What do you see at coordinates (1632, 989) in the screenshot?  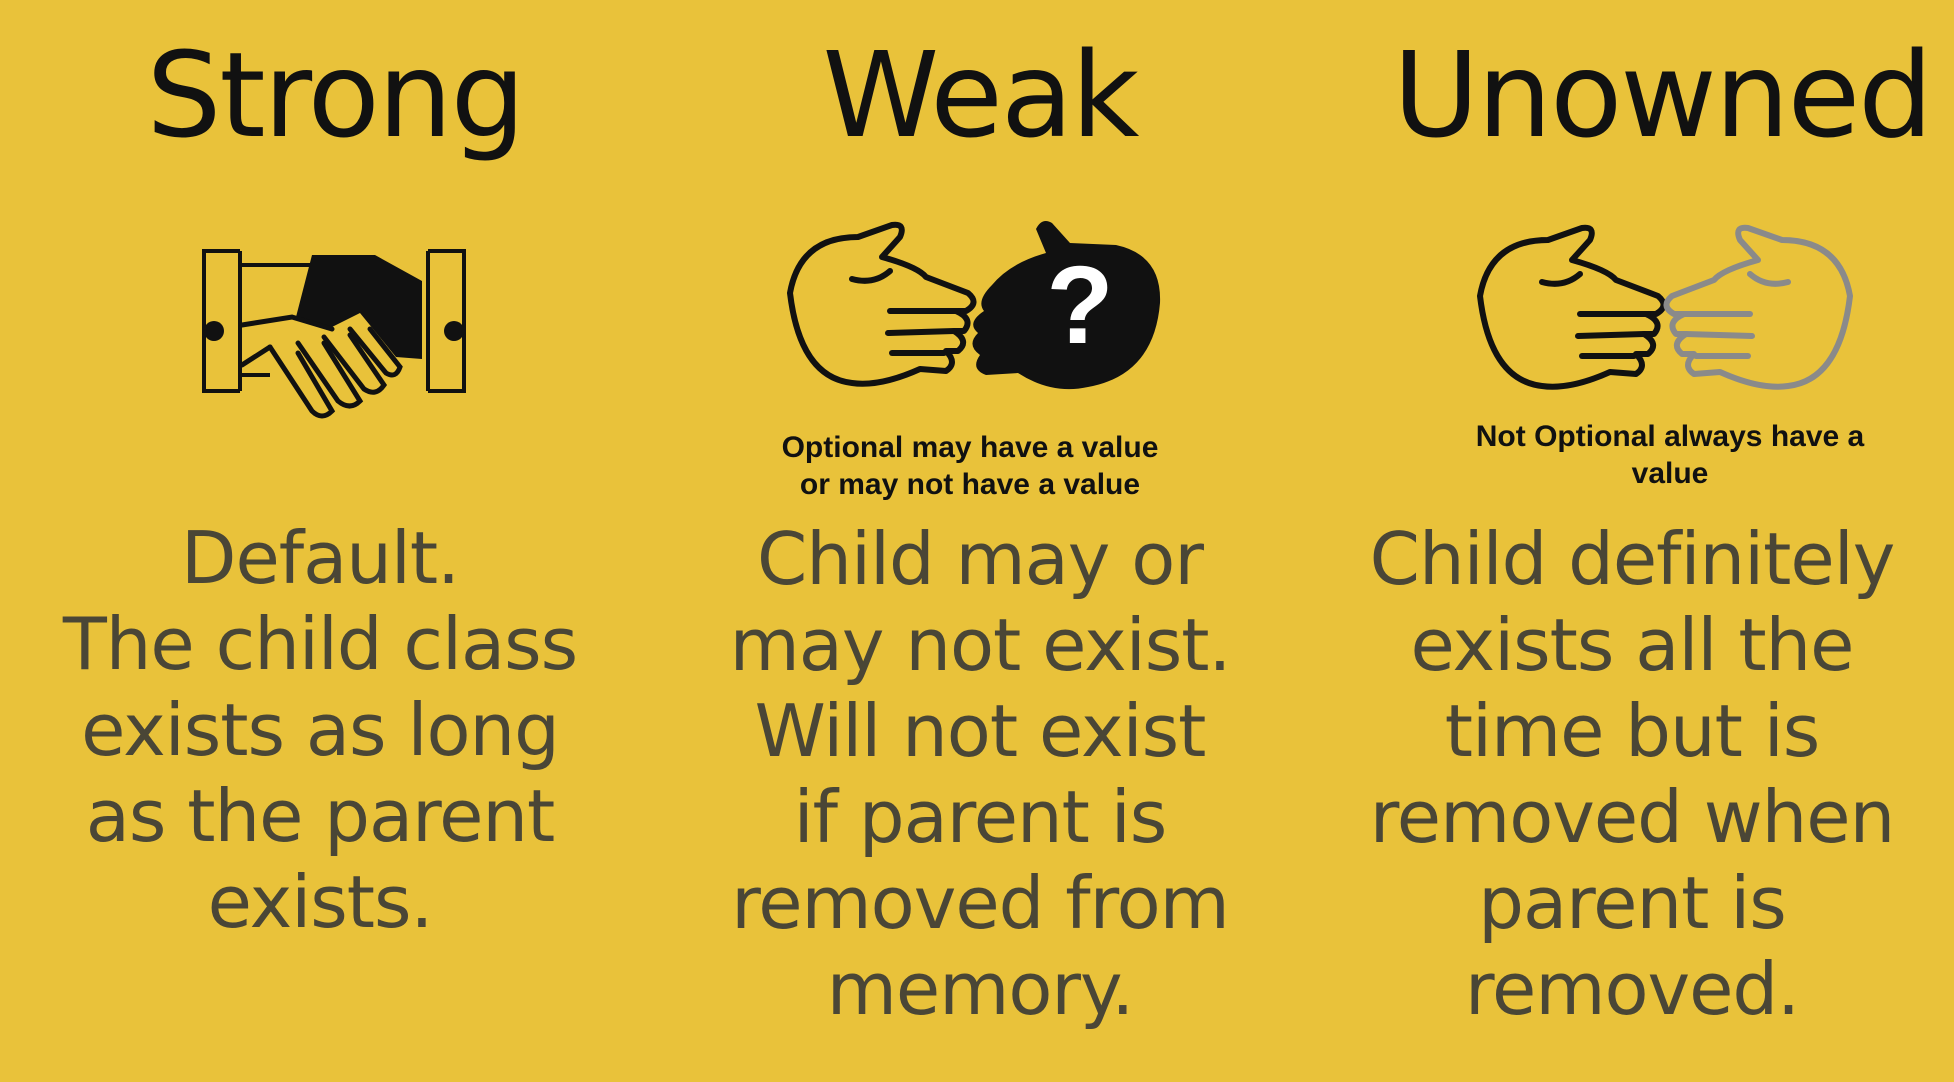 I see `description-line: removed.` at bounding box center [1632, 989].